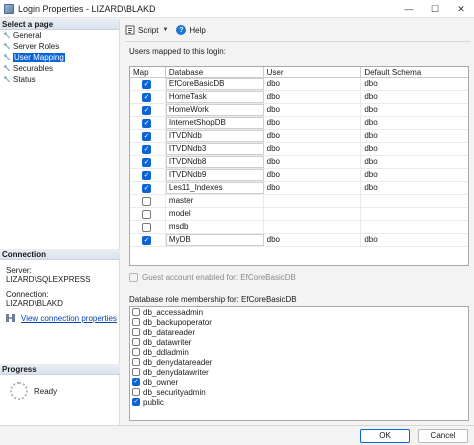  What do you see at coordinates (39, 57) in the screenshot?
I see `page-item-label: User Mapping` at bounding box center [39, 57].